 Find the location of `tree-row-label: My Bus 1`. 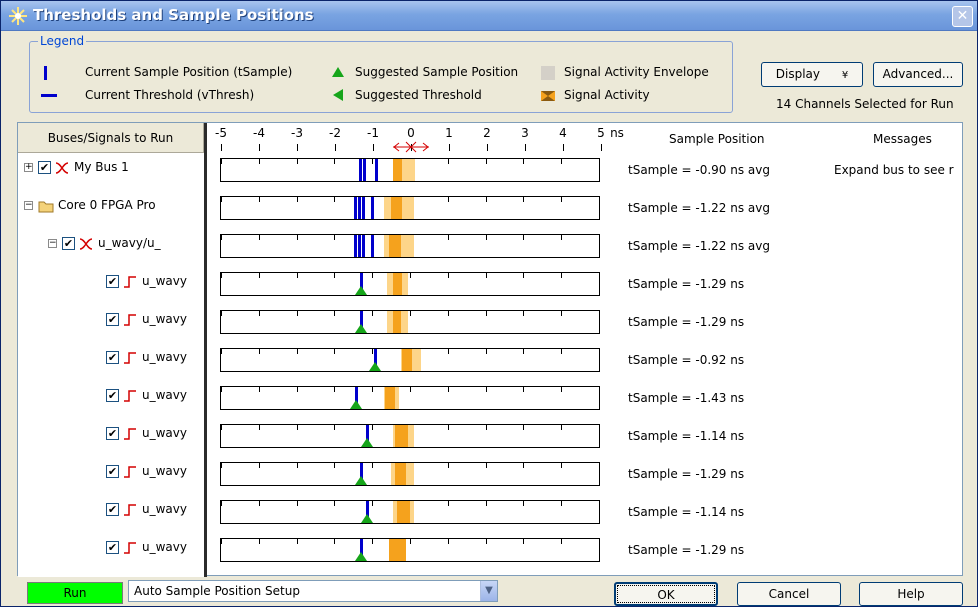

tree-row-label: My Bus 1 is located at coordinates (101, 167).